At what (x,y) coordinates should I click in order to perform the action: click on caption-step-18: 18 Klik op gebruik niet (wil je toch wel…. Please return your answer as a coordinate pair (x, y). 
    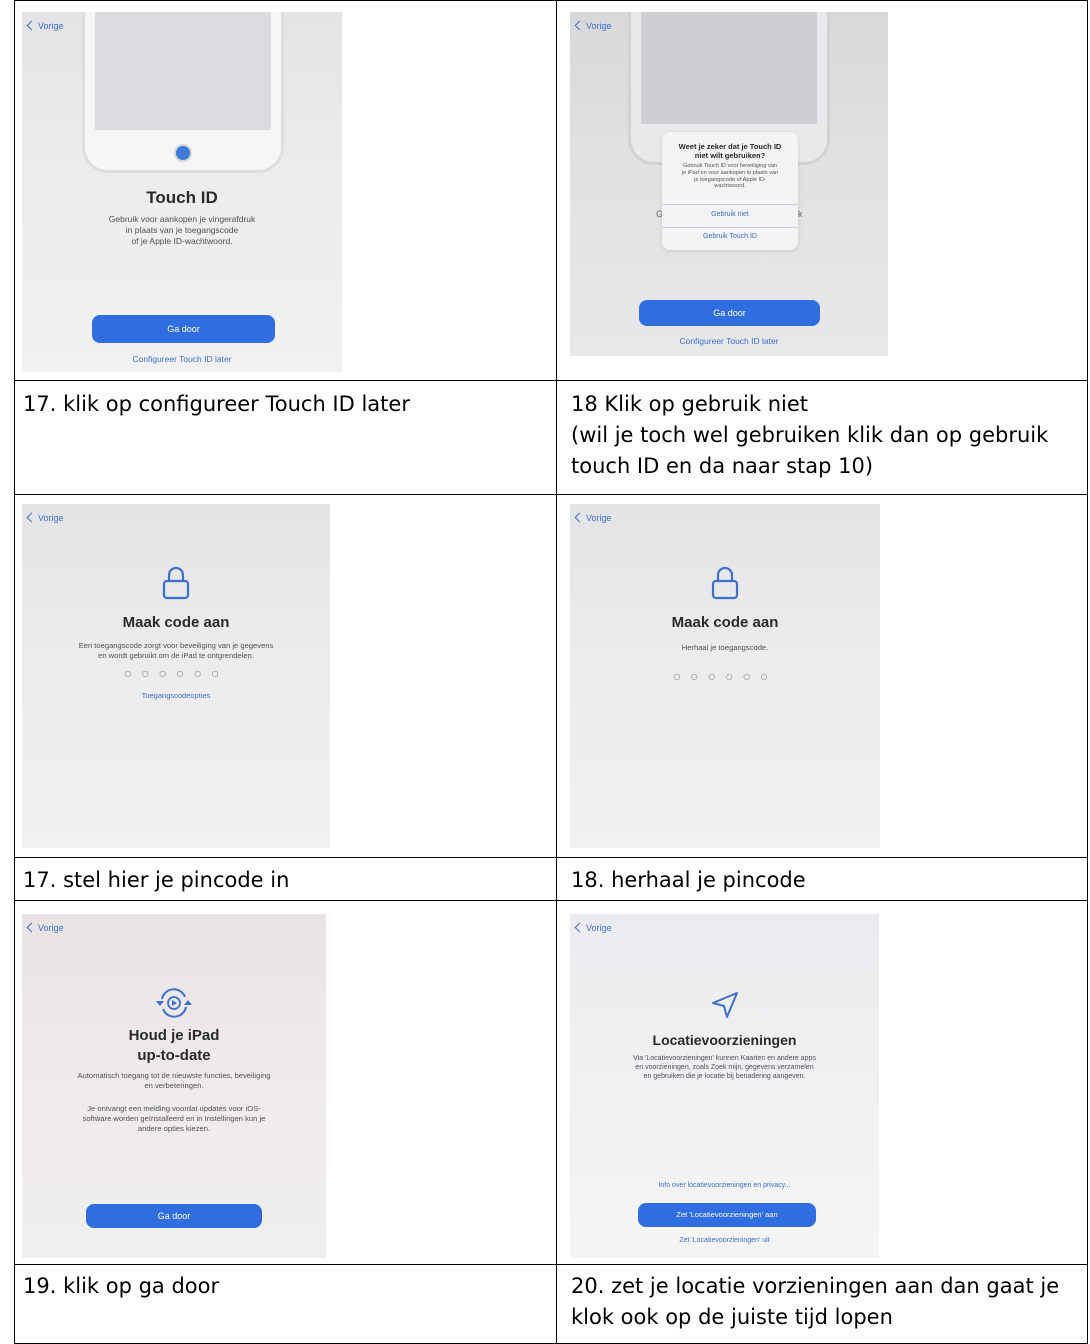
    Looking at the image, I should click on (809, 435).